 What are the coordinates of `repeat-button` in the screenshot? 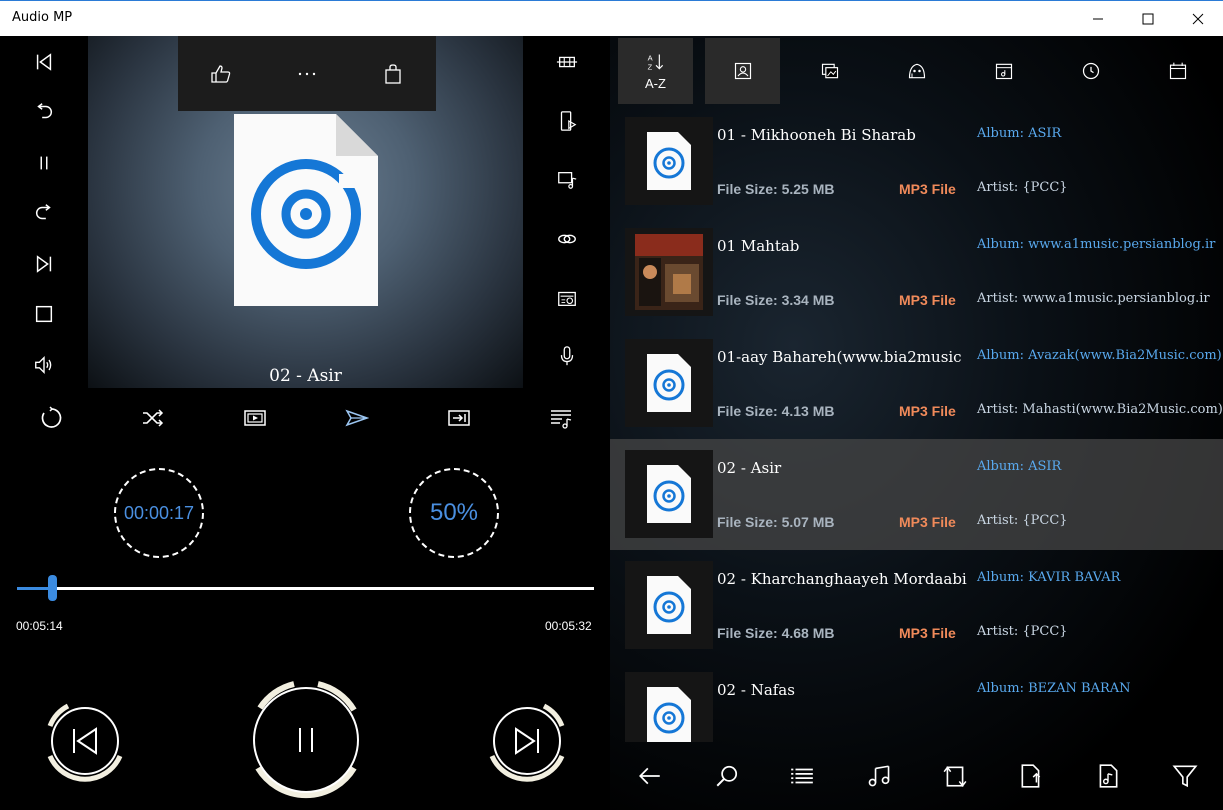 It's located at (51, 418).